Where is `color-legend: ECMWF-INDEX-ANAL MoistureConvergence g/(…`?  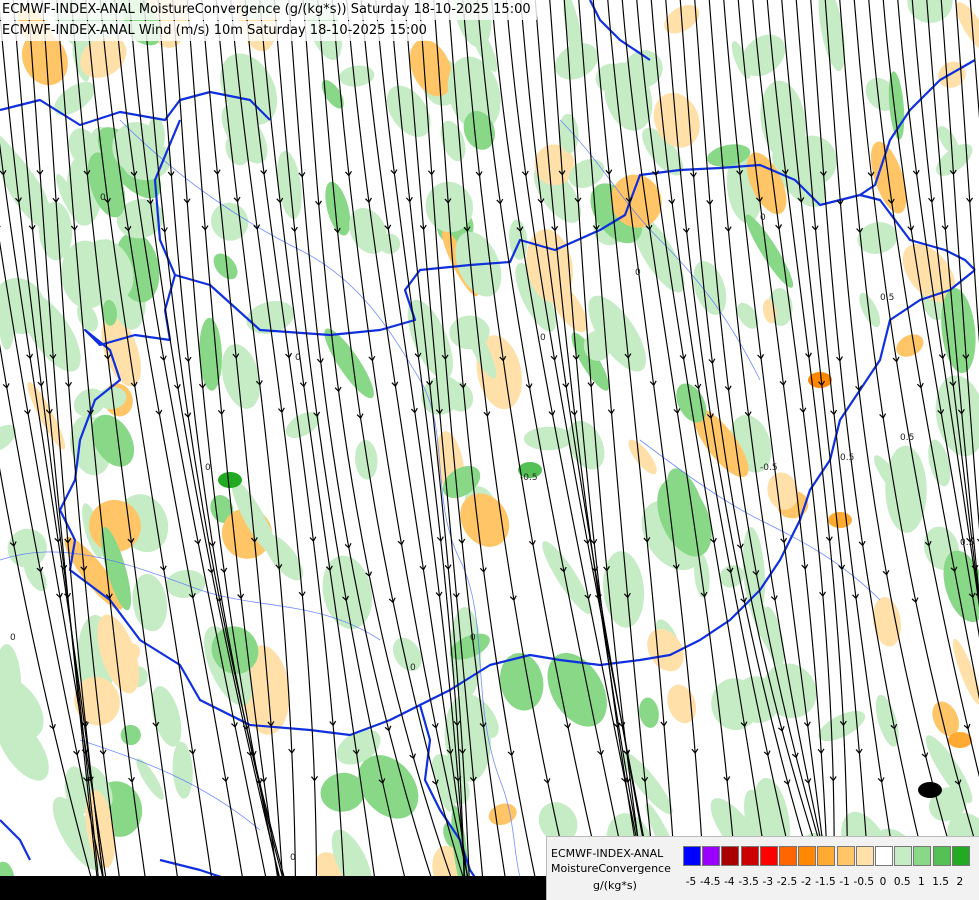
color-legend: ECMWF-INDEX-ANAL MoistureConvergence g/(… is located at coordinates (762, 868).